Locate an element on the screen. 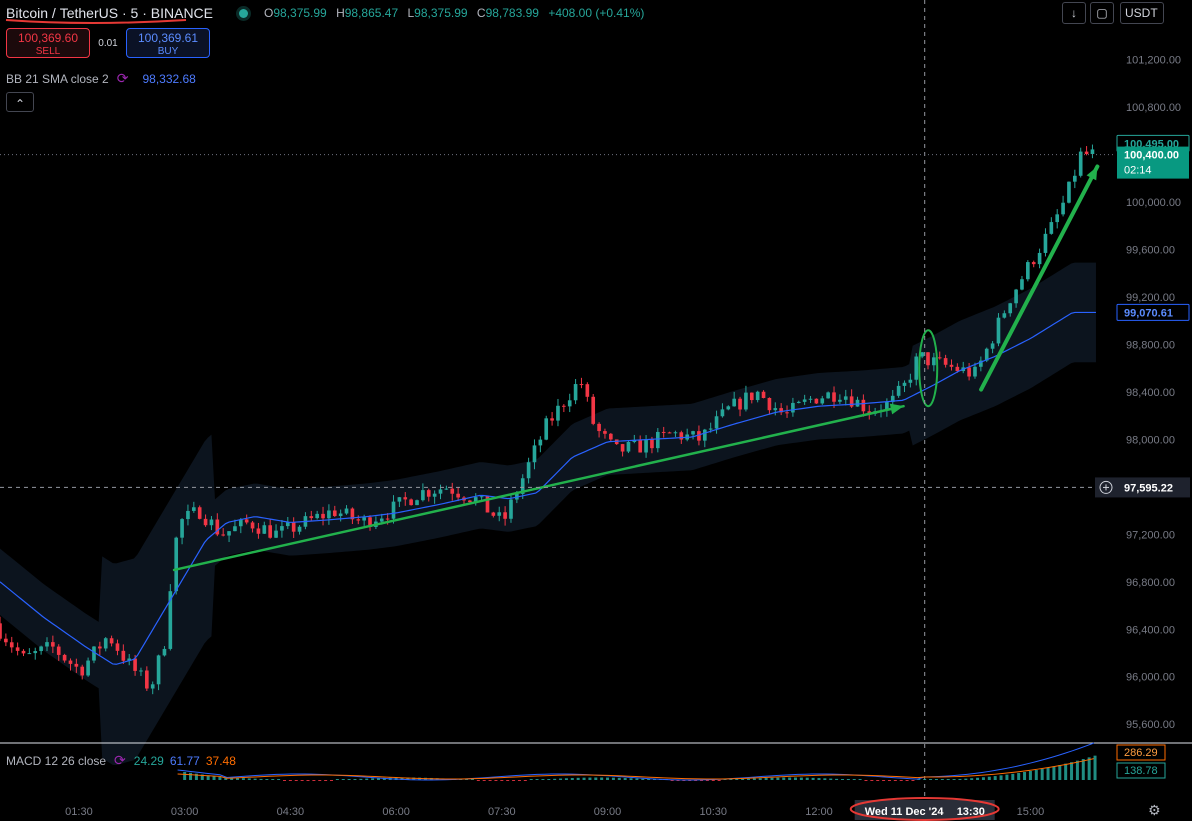  y-tick-label: 98,400.00 is located at coordinates (1150, 393).